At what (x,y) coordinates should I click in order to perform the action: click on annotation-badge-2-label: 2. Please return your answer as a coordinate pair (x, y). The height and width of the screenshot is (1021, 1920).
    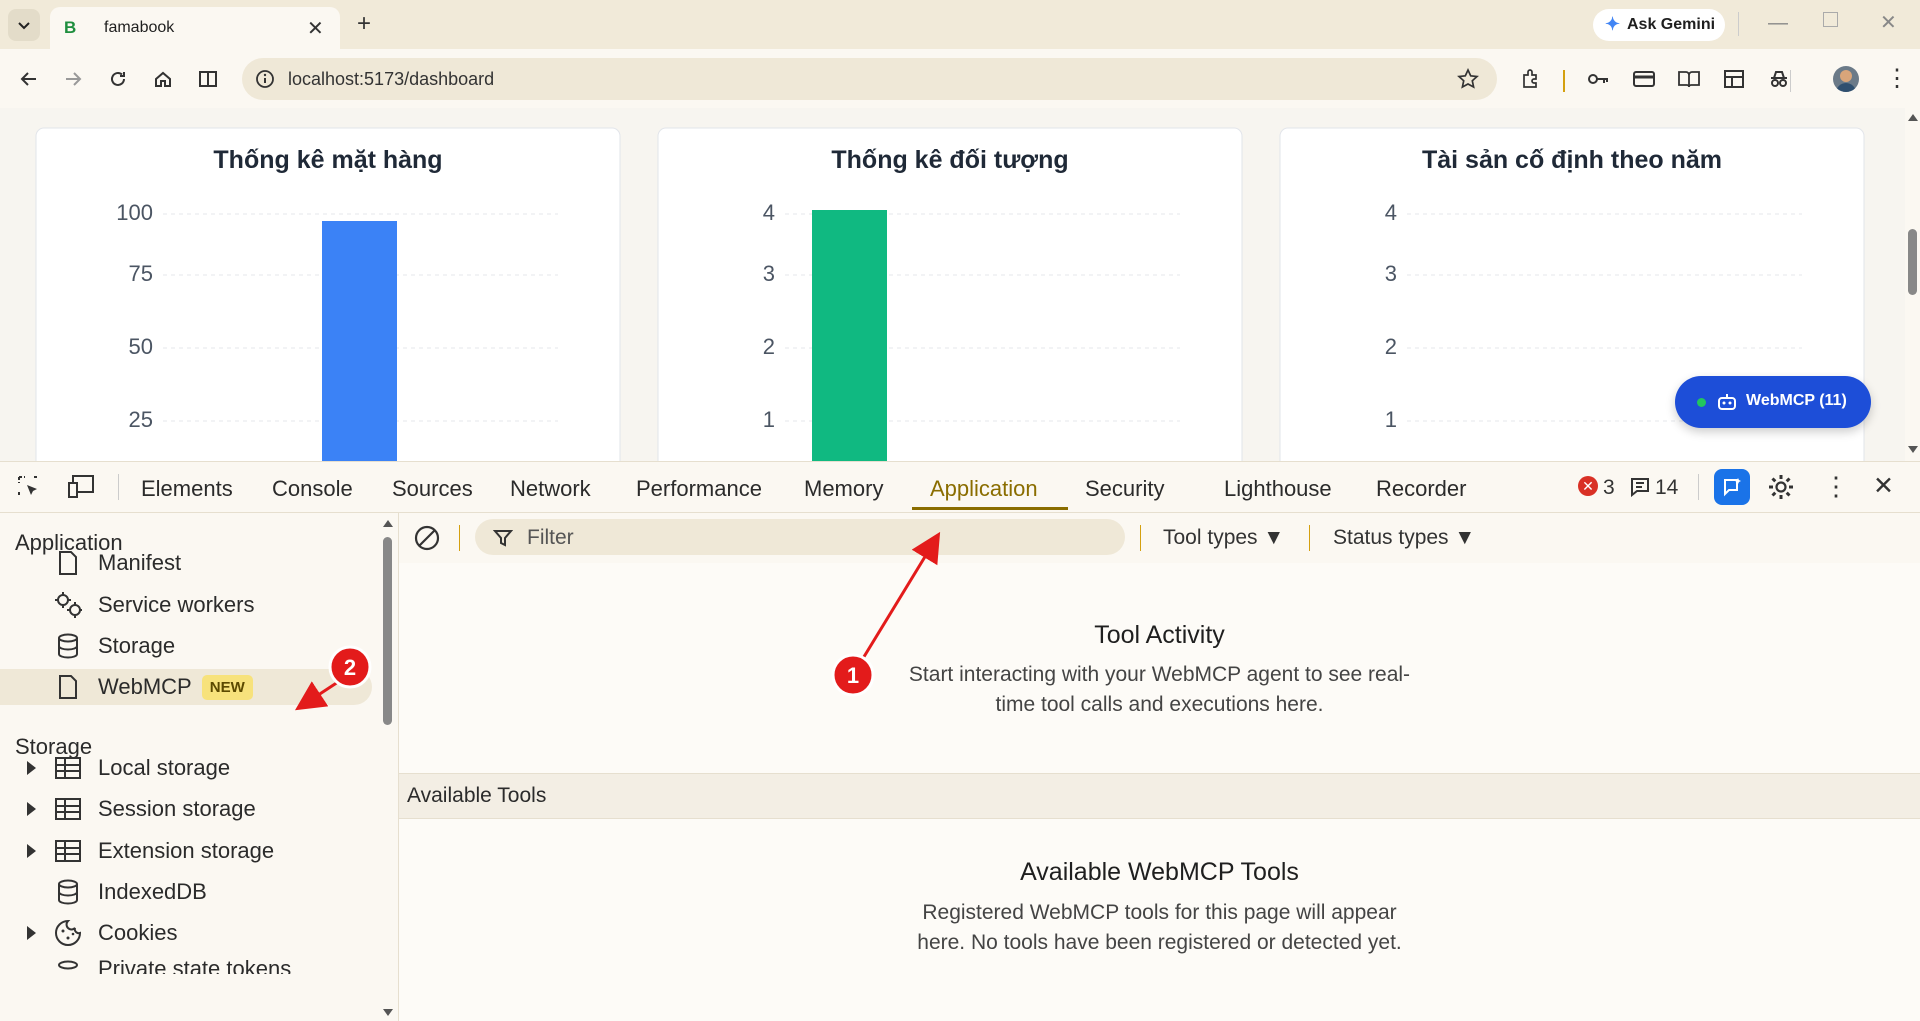
    Looking at the image, I should click on (350, 667).